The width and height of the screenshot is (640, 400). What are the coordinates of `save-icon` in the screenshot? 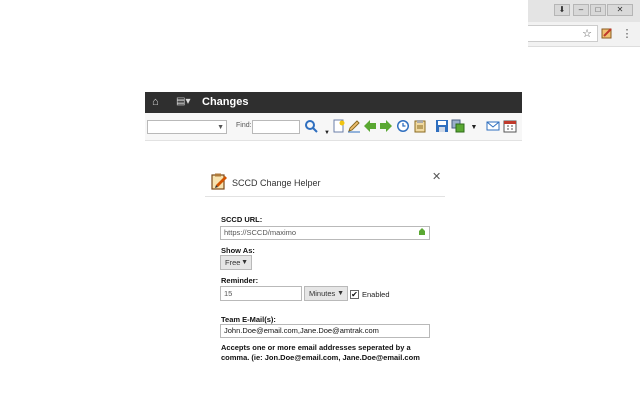 It's located at (442, 126).